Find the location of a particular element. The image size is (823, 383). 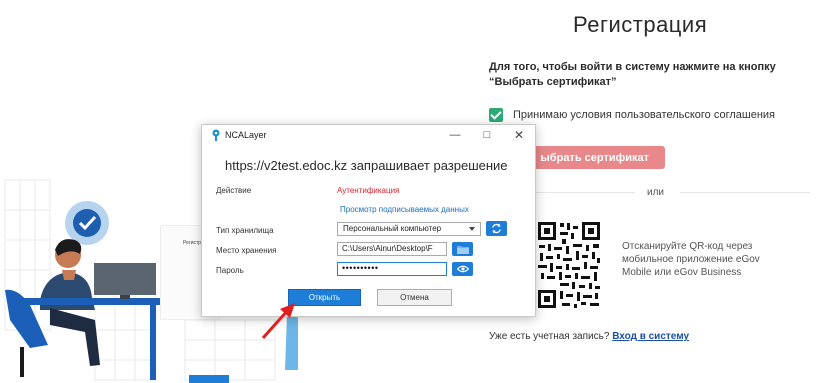

login-row: Уже есть учетная запись? Вход в систему is located at coordinates (589, 336).